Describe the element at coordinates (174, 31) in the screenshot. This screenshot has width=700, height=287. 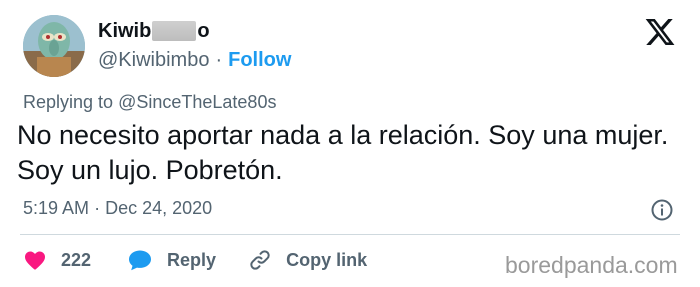
I see `name-redaction` at that location.